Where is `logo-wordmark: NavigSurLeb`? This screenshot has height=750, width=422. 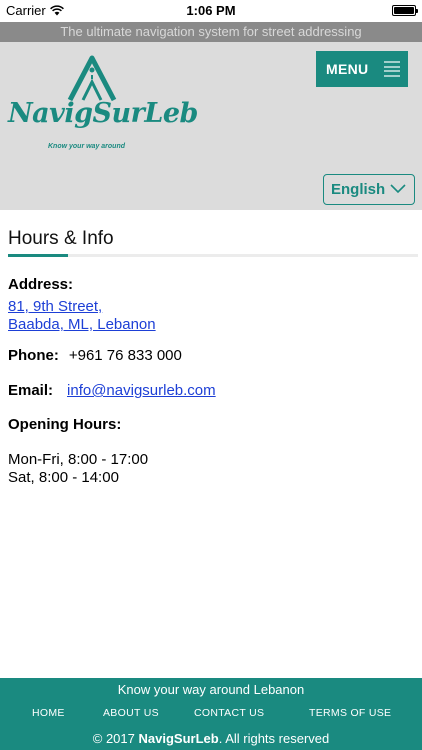 logo-wordmark: NavigSurLeb is located at coordinates (103, 113).